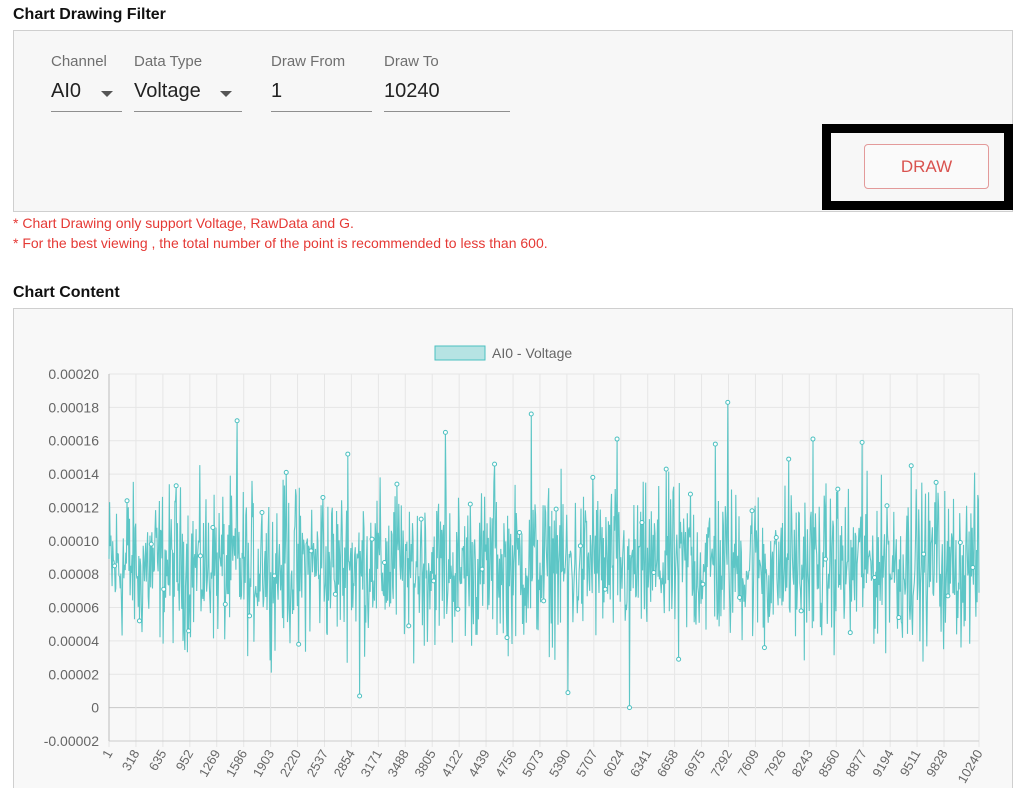 This screenshot has height=789, width=1013. What do you see at coordinates (460, 353) in the screenshot?
I see `legend-swatch` at bounding box center [460, 353].